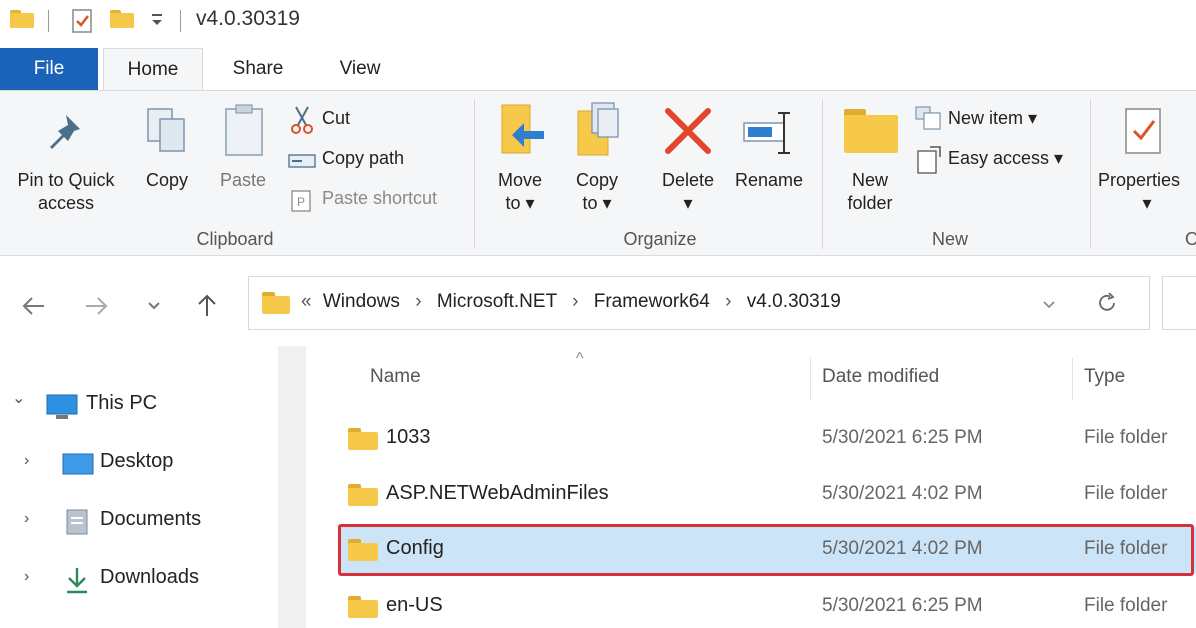 The width and height of the screenshot is (1196, 628). What do you see at coordinates (768, 439) in the screenshot?
I see `file-row: 1033 5/30/2021 6:25 PM File folder` at bounding box center [768, 439].